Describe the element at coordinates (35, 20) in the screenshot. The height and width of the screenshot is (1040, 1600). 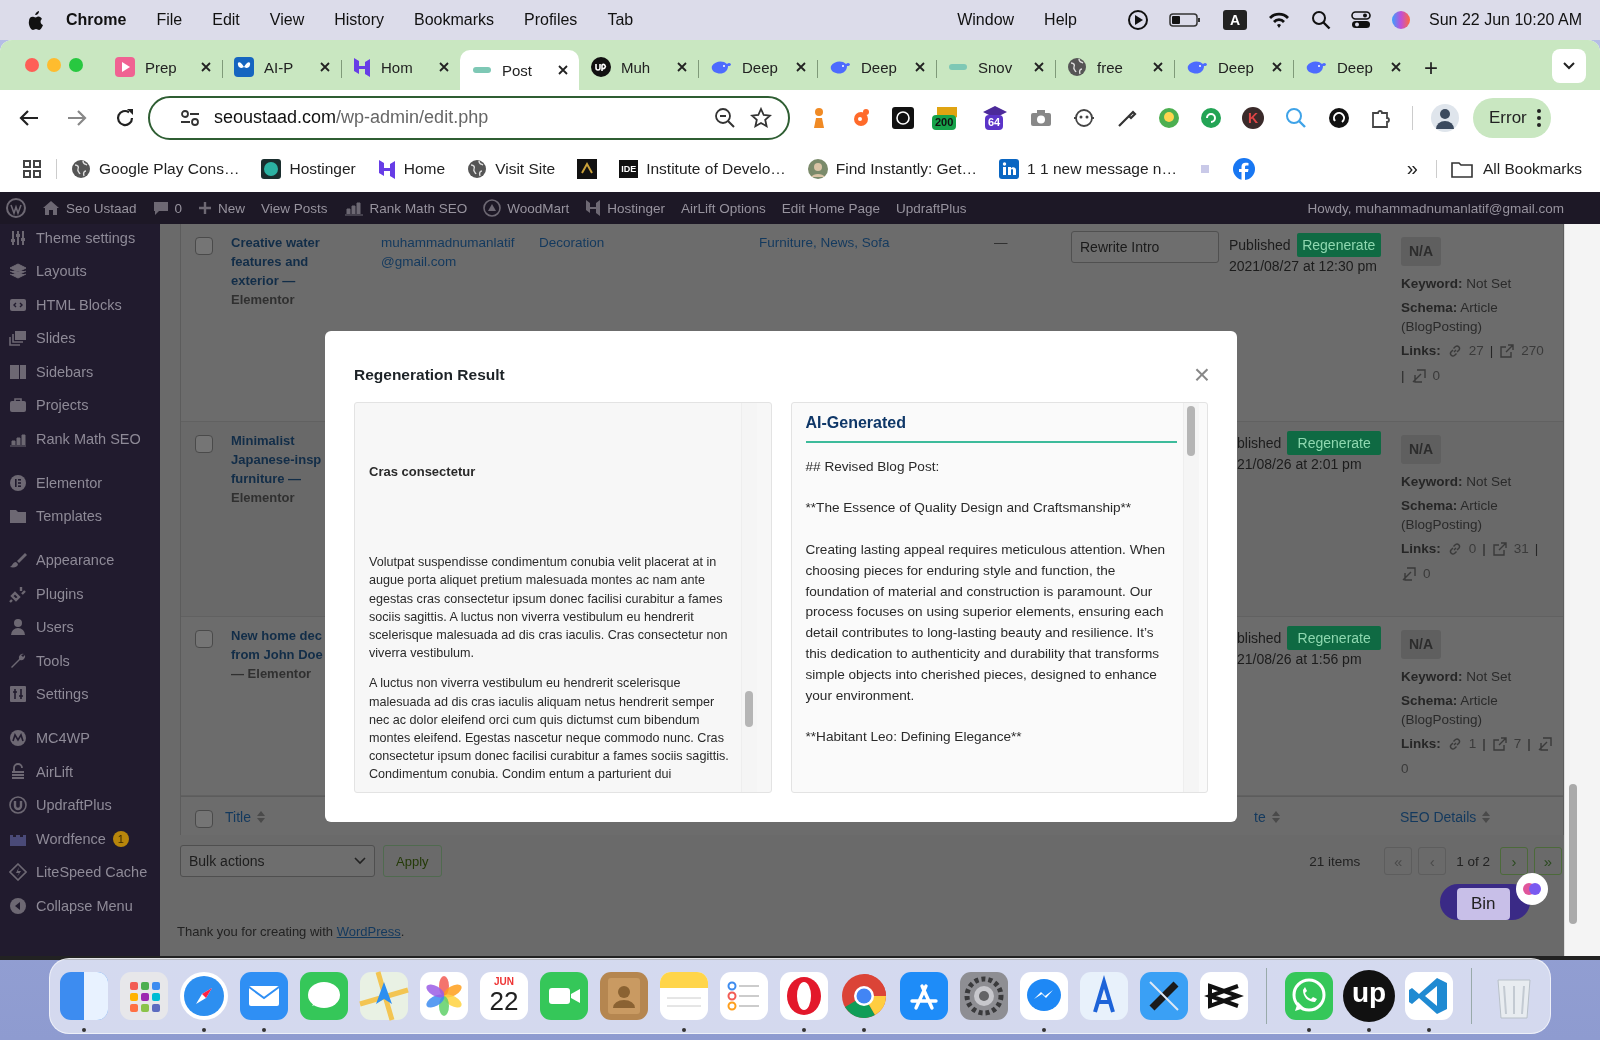
I see `apple-icon` at that location.